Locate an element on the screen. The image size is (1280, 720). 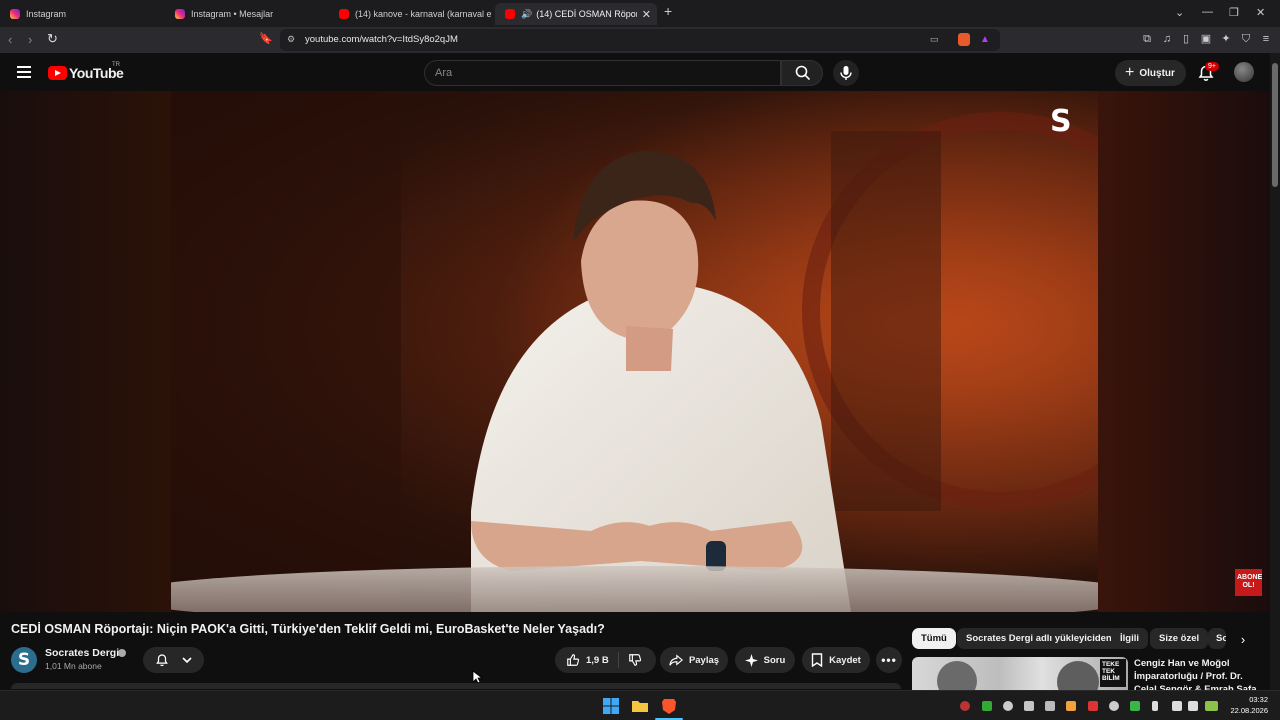
like-button: 1,9 B is located at coordinates (587, 660).